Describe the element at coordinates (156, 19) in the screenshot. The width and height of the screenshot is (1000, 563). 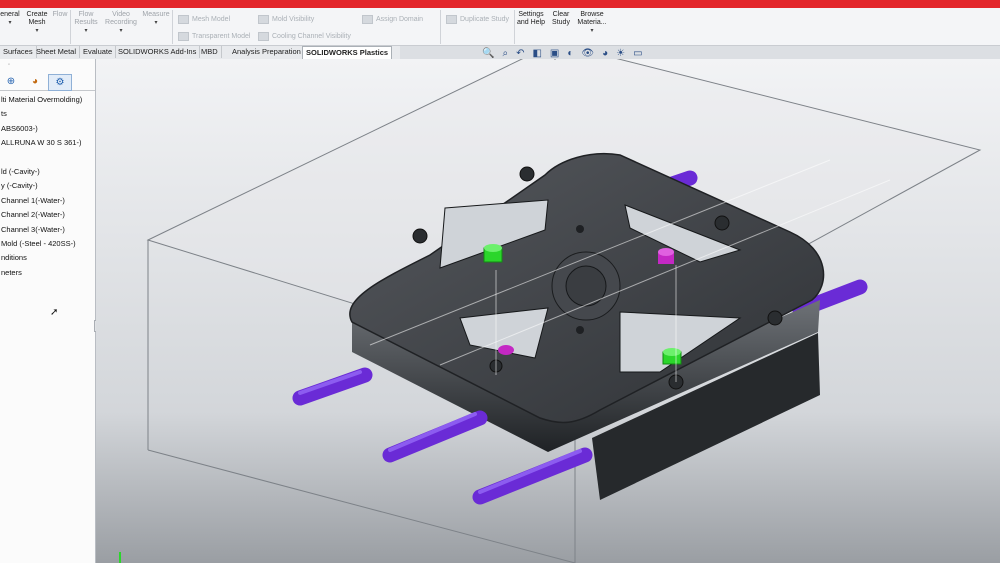
I see `measure-button: Measure ▾` at that location.